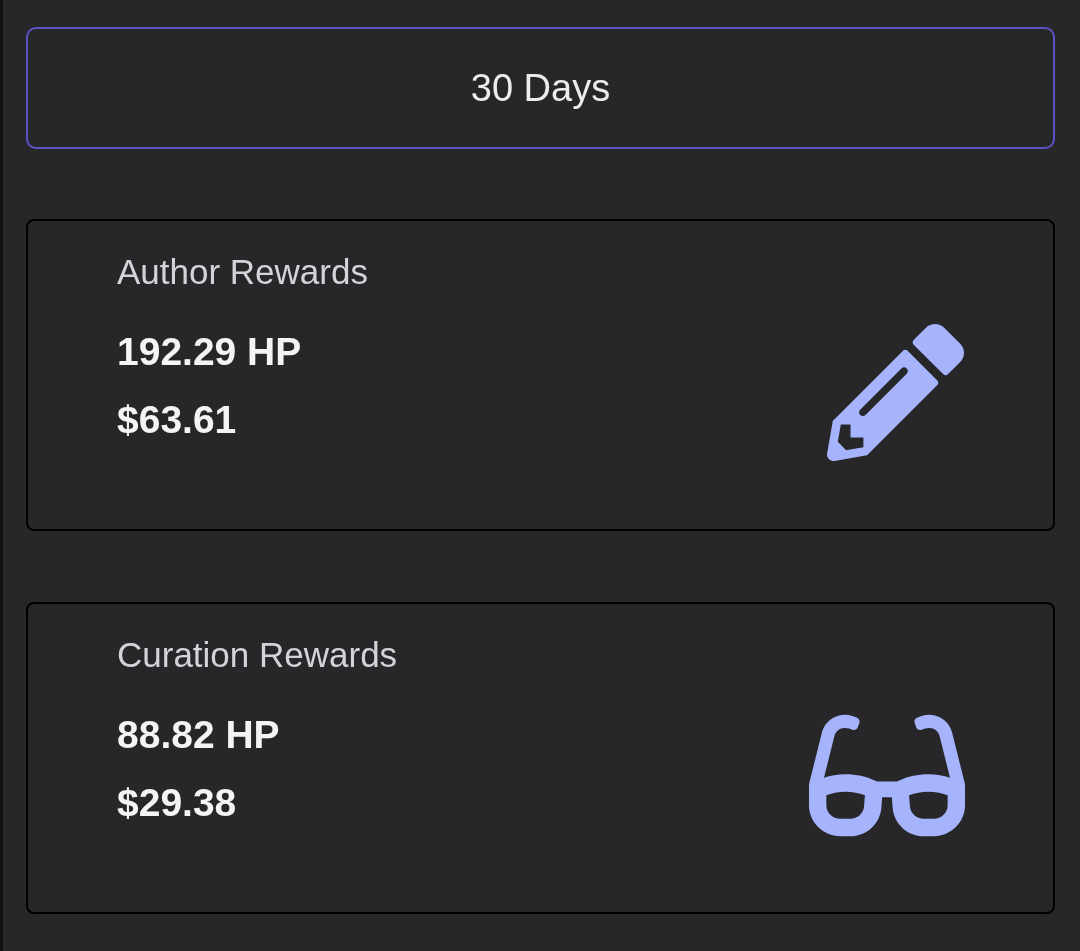  Describe the element at coordinates (177, 803) in the screenshot. I see `usd-amount: $29.38` at that location.